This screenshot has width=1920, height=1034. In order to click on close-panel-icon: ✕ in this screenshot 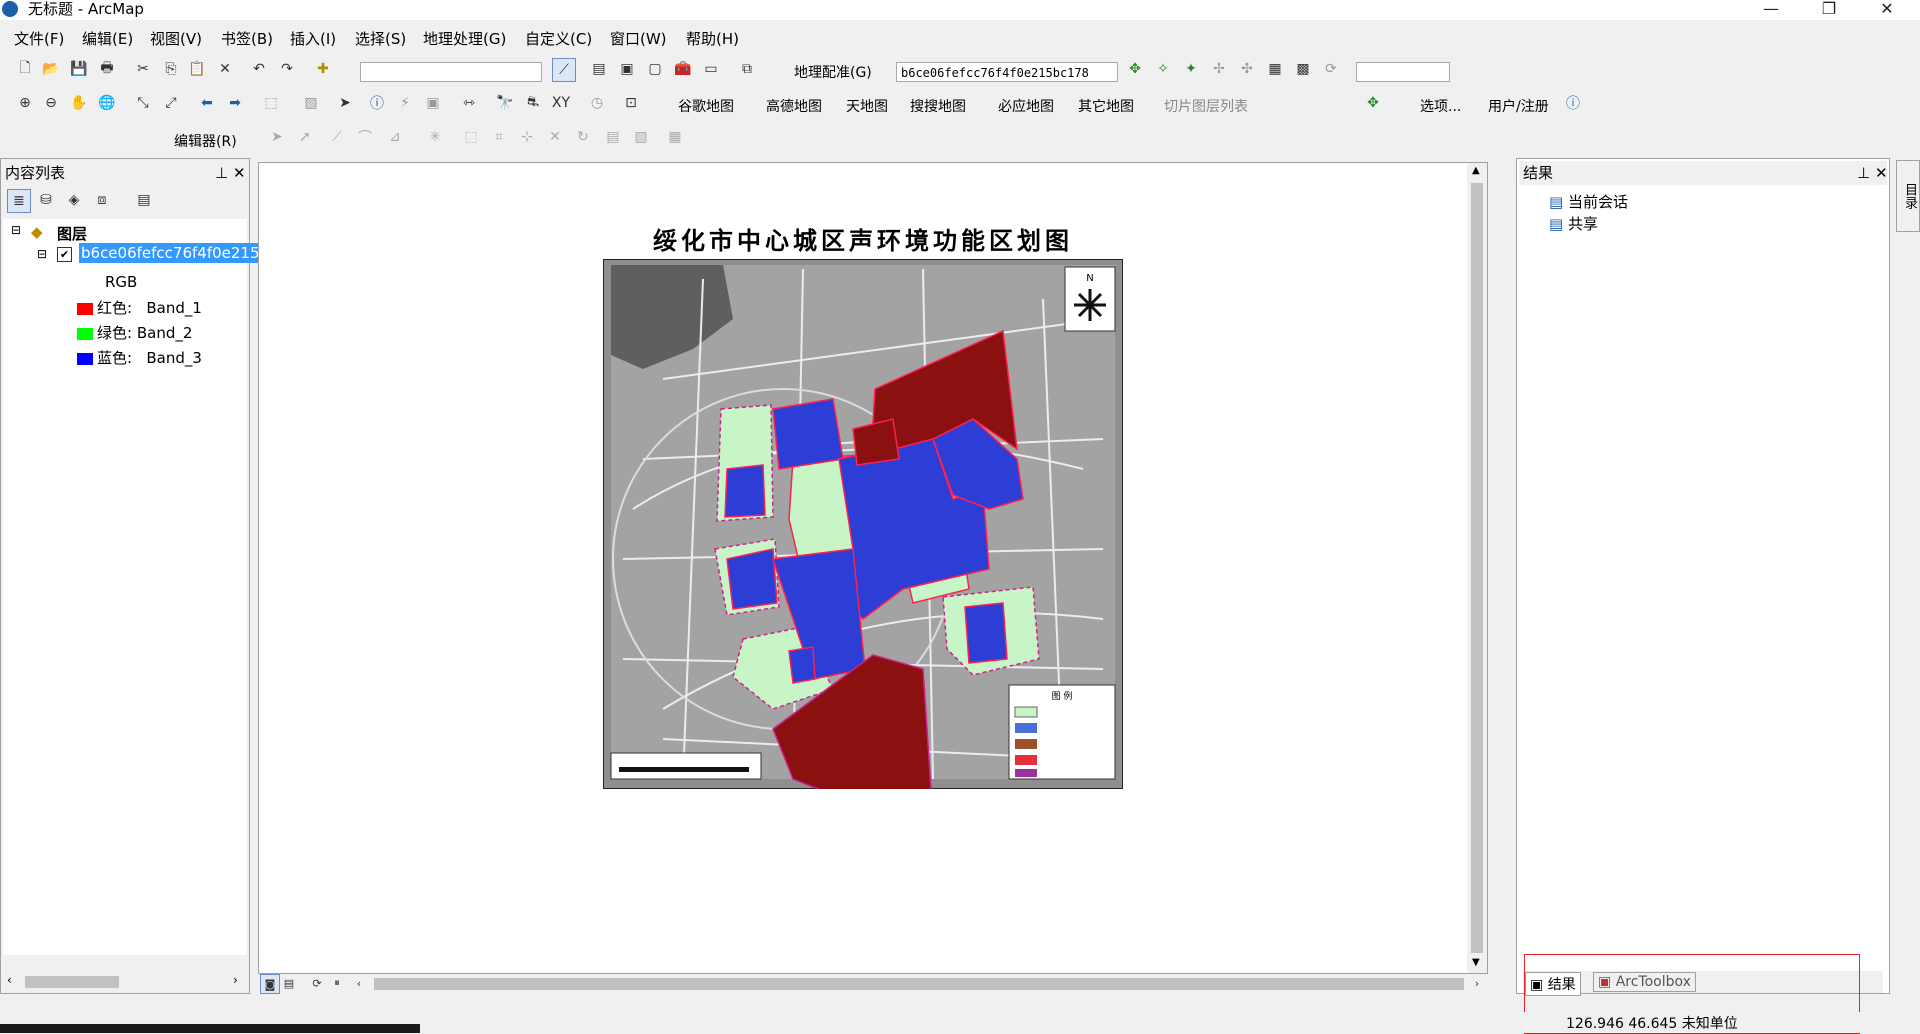, I will do `click(239, 173)`.